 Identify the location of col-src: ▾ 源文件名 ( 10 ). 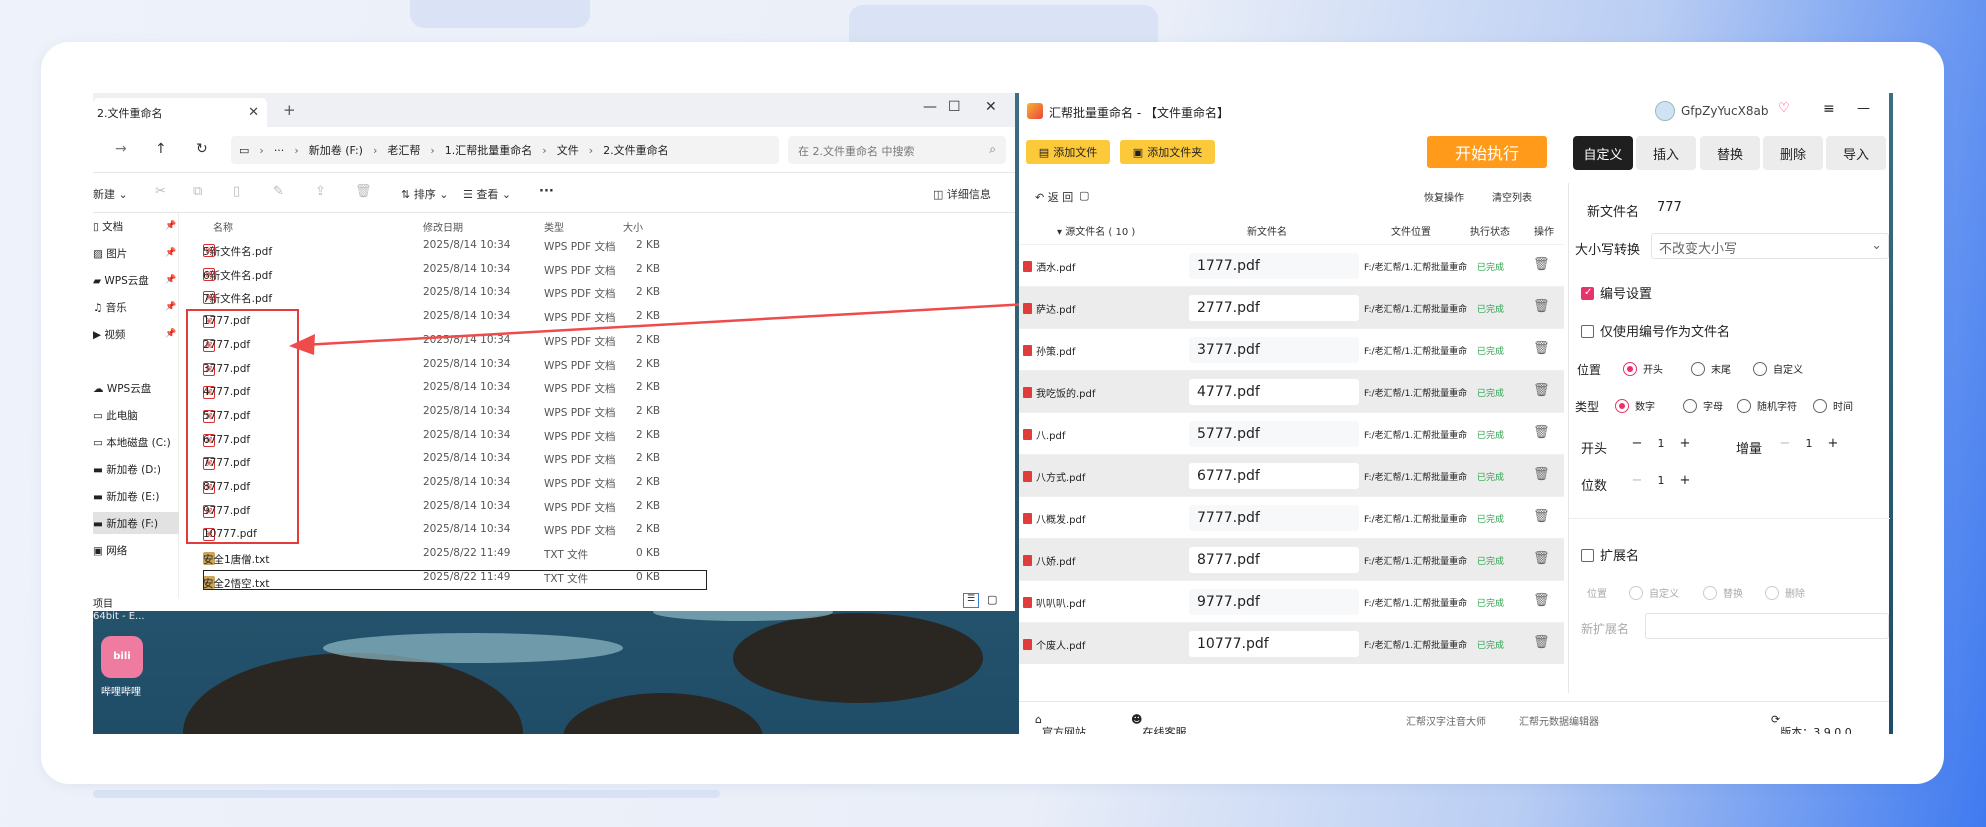
(1096, 230).